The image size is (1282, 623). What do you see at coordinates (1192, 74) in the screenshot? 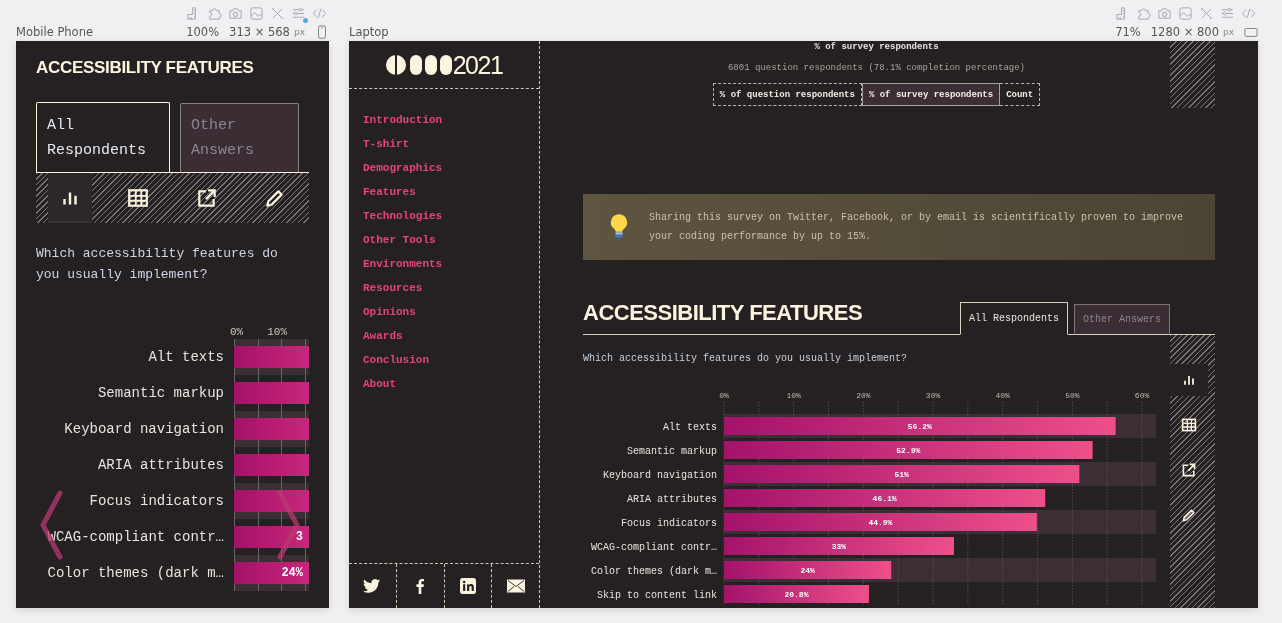
I see `hatched-panel` at bounding box center [1192, 74].